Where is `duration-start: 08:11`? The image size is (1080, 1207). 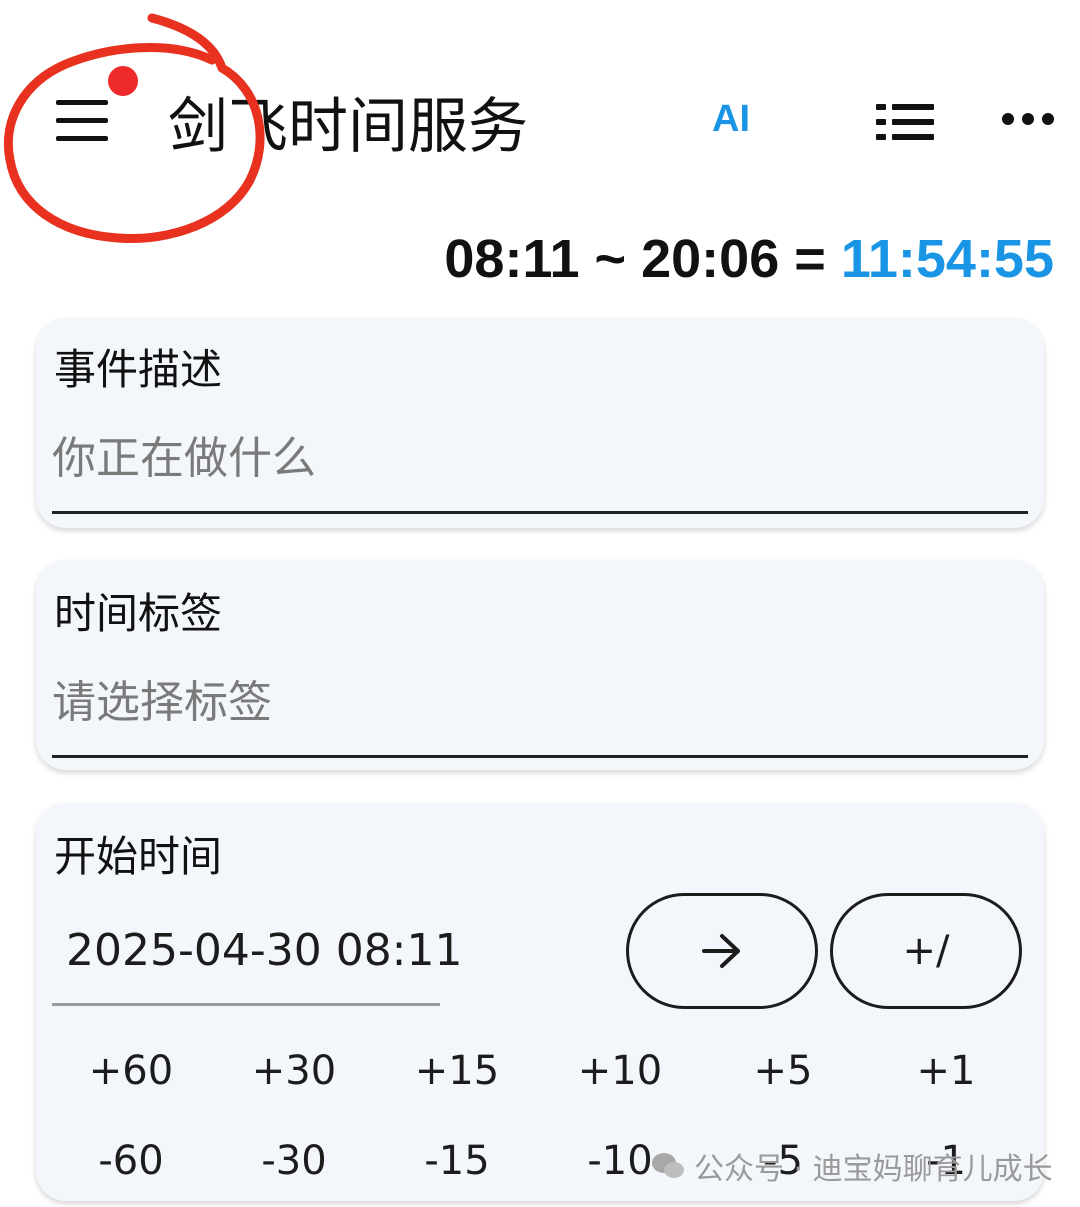
duration-start: 08:11 is located at coordinates (512, 259).